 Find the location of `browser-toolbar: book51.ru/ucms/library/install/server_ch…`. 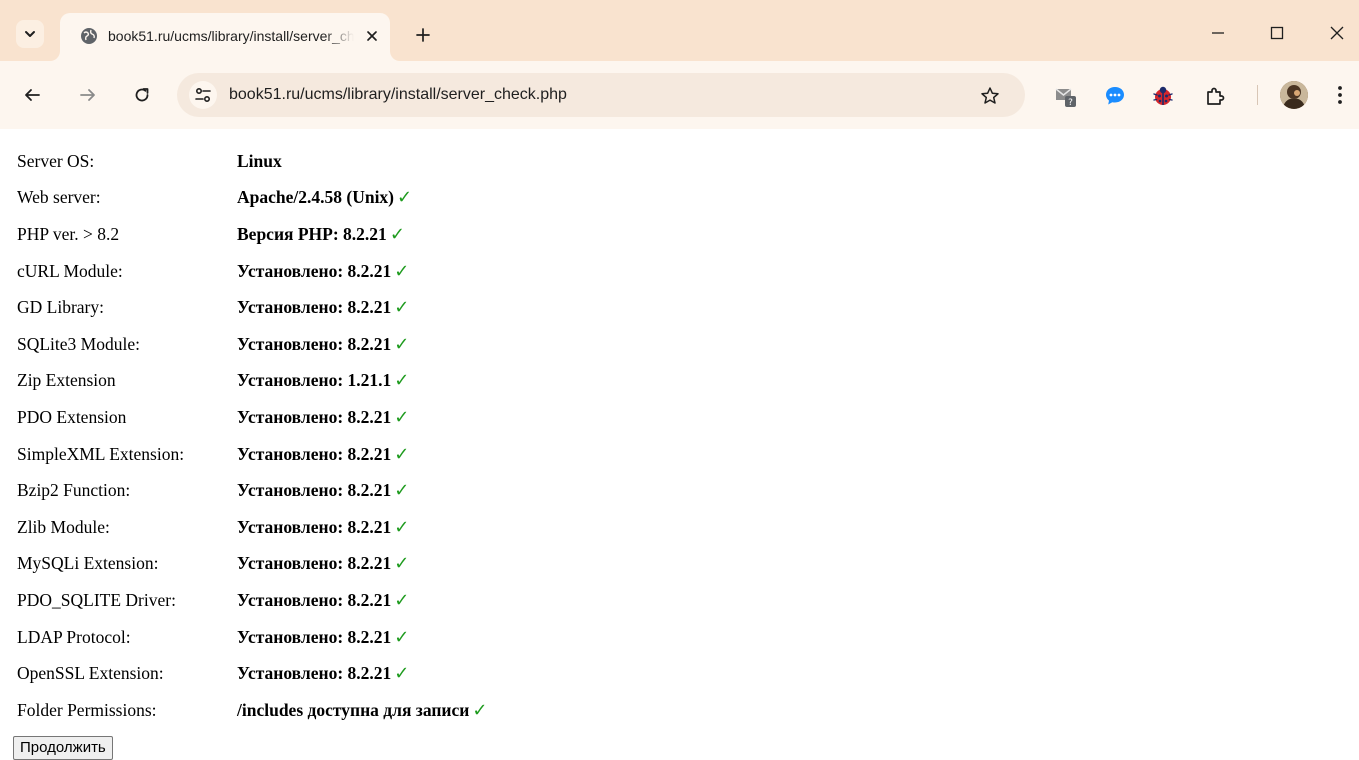

browser-toolbar: book51.ru/ucms/library/install/server_ch… is located at coordinates (679, 95).